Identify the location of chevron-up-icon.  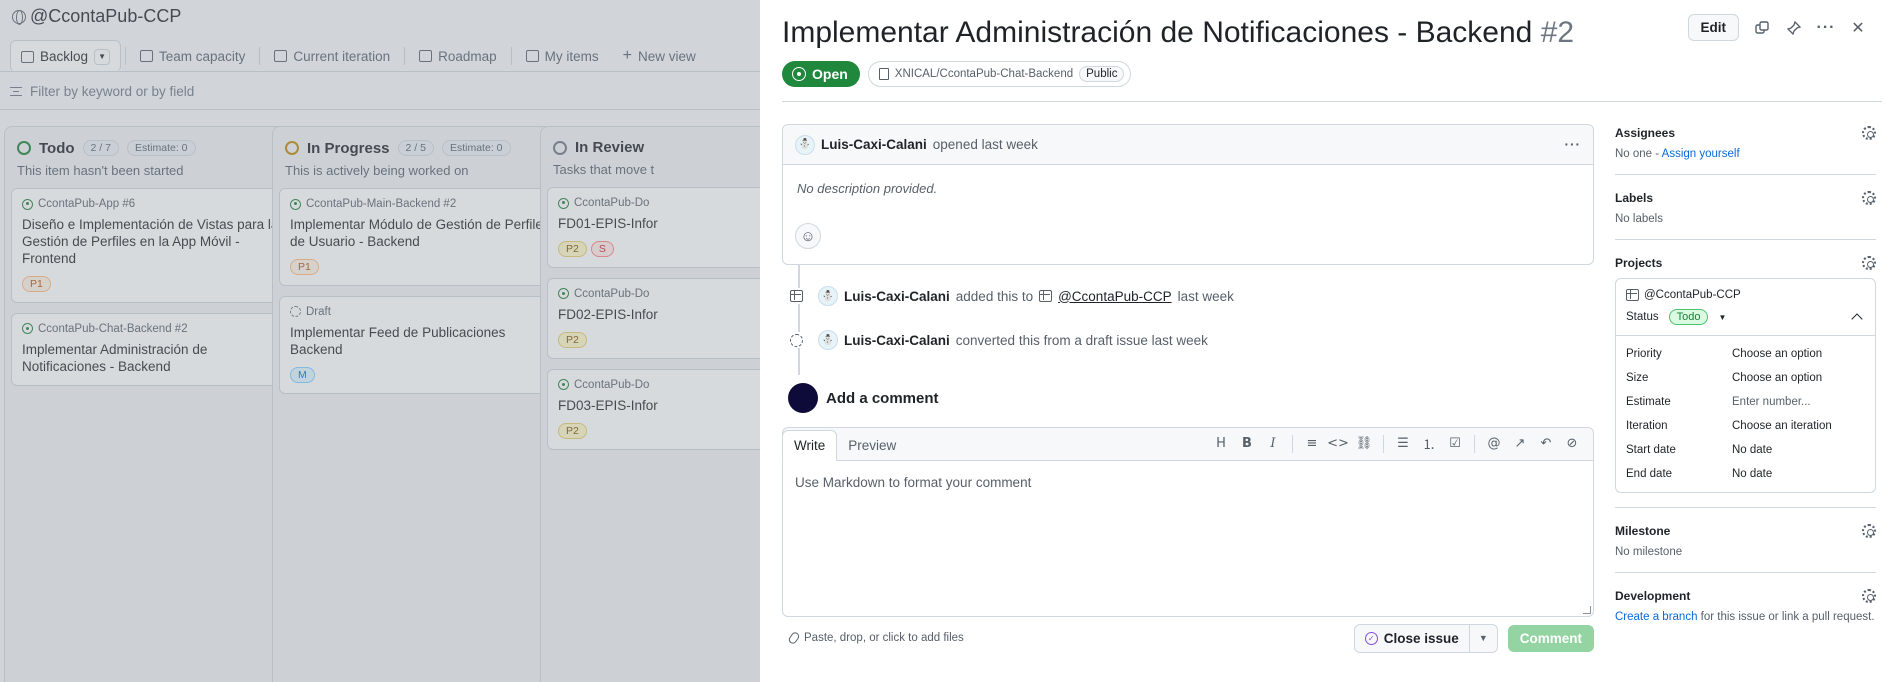
(1857, 319).